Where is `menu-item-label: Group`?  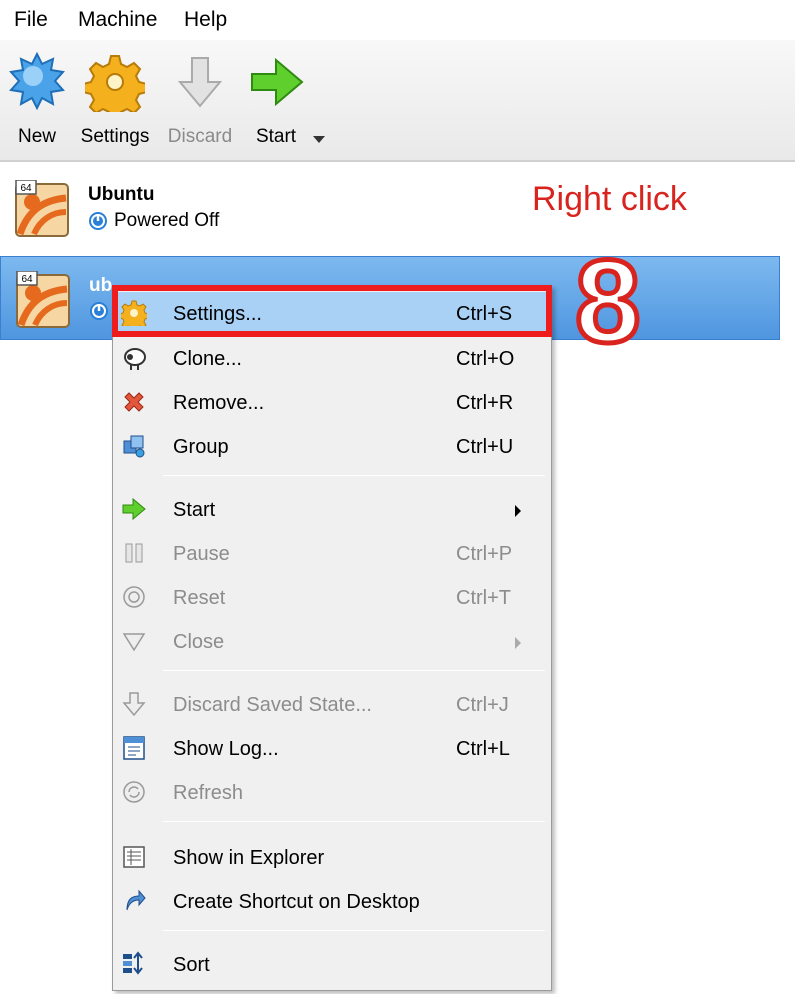
menu-item-label: Group is located at coordinates (201, 447).